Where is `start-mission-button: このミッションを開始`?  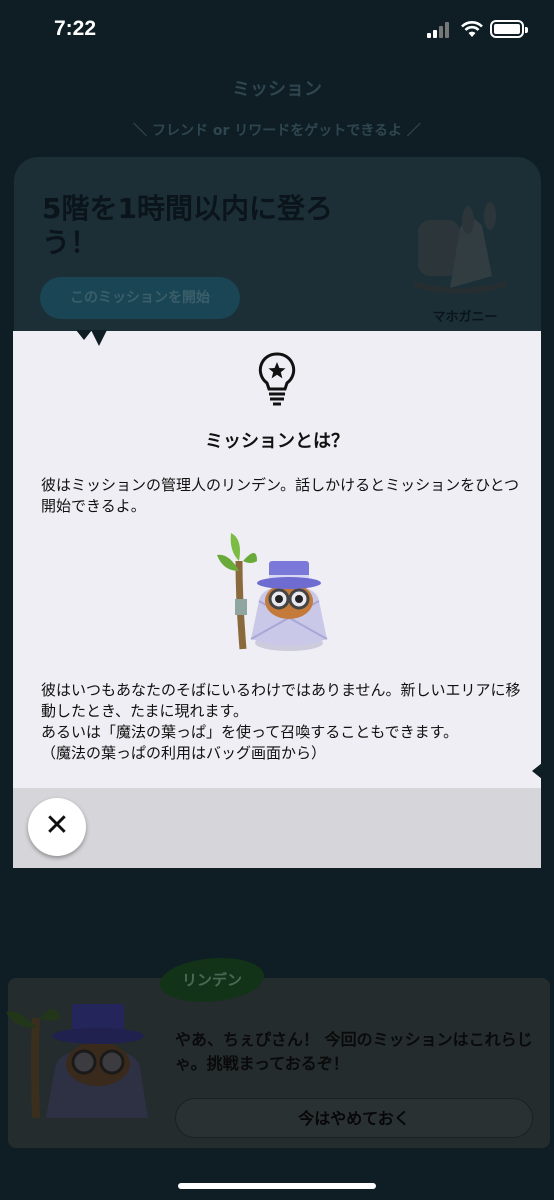
start-mission-button: このミッションを開始 is located at coordinates (140, 298).